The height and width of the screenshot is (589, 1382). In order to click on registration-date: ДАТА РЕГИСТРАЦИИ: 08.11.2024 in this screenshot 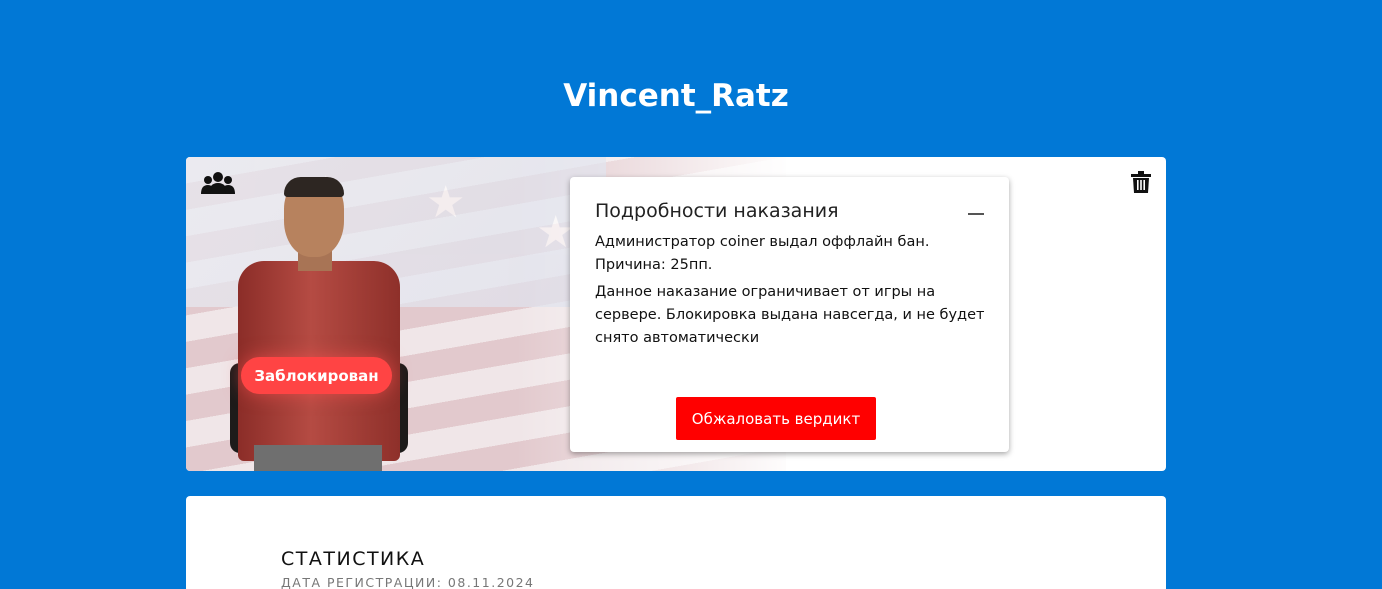, I will do `click(408, 582)`.